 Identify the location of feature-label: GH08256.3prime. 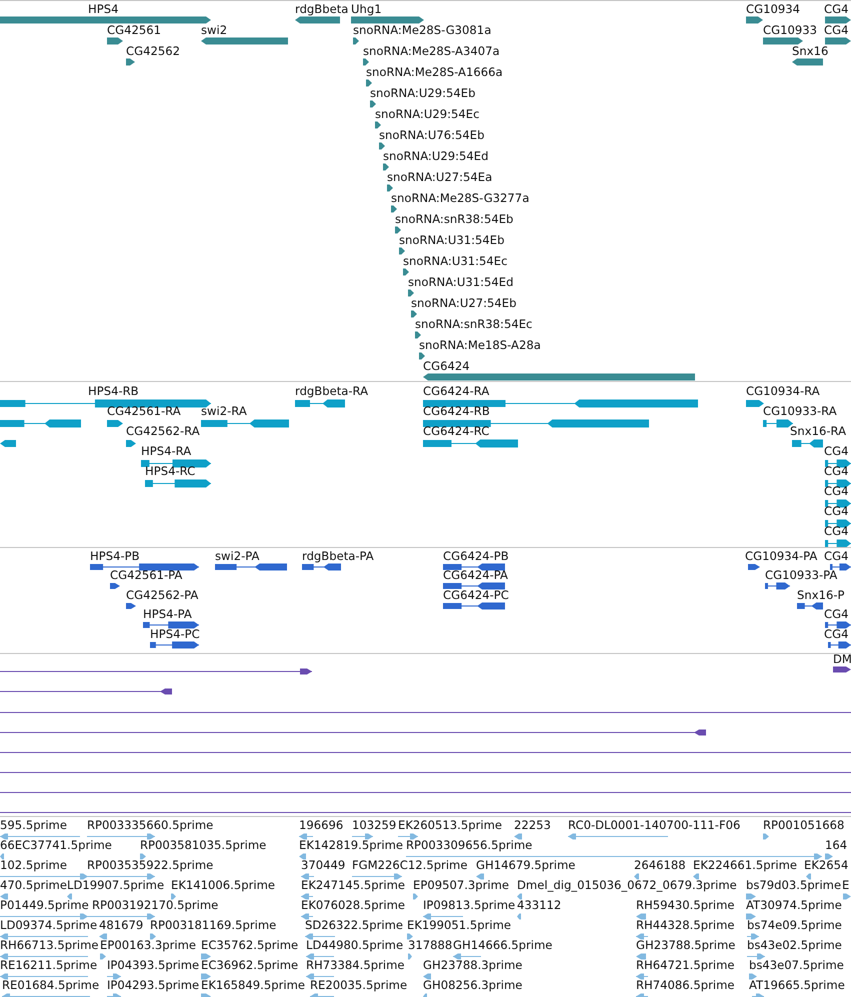
(472, 985).